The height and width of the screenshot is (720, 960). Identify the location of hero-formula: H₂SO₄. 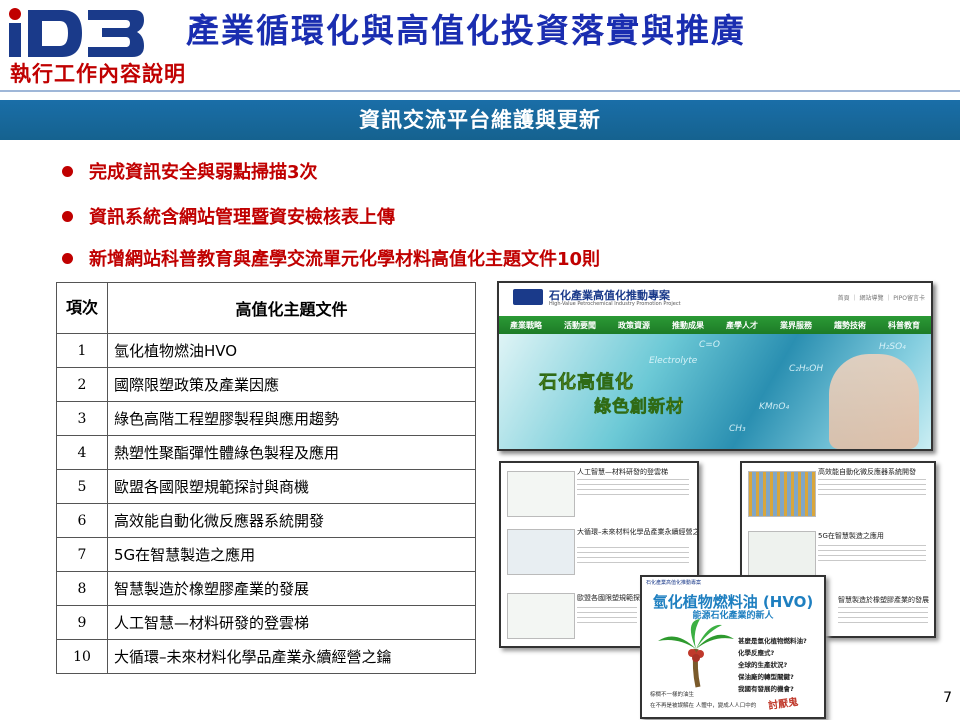
(892, 347).